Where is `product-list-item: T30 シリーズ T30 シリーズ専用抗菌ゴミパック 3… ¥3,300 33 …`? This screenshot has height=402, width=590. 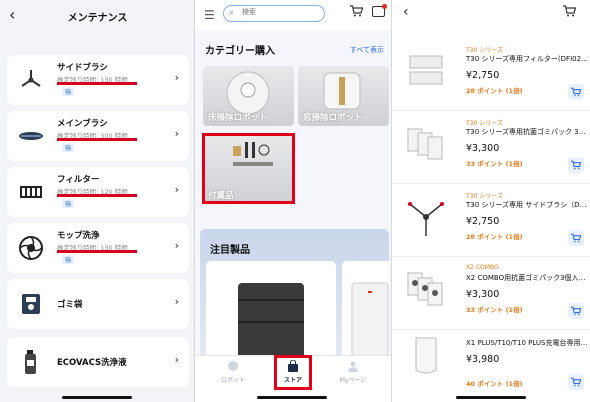
product-list-item: T30 シリーズ T30 シリーズ専用抗菌ゴミパック 3… ¥3,300 33 … is located at coordinates (491, 148).